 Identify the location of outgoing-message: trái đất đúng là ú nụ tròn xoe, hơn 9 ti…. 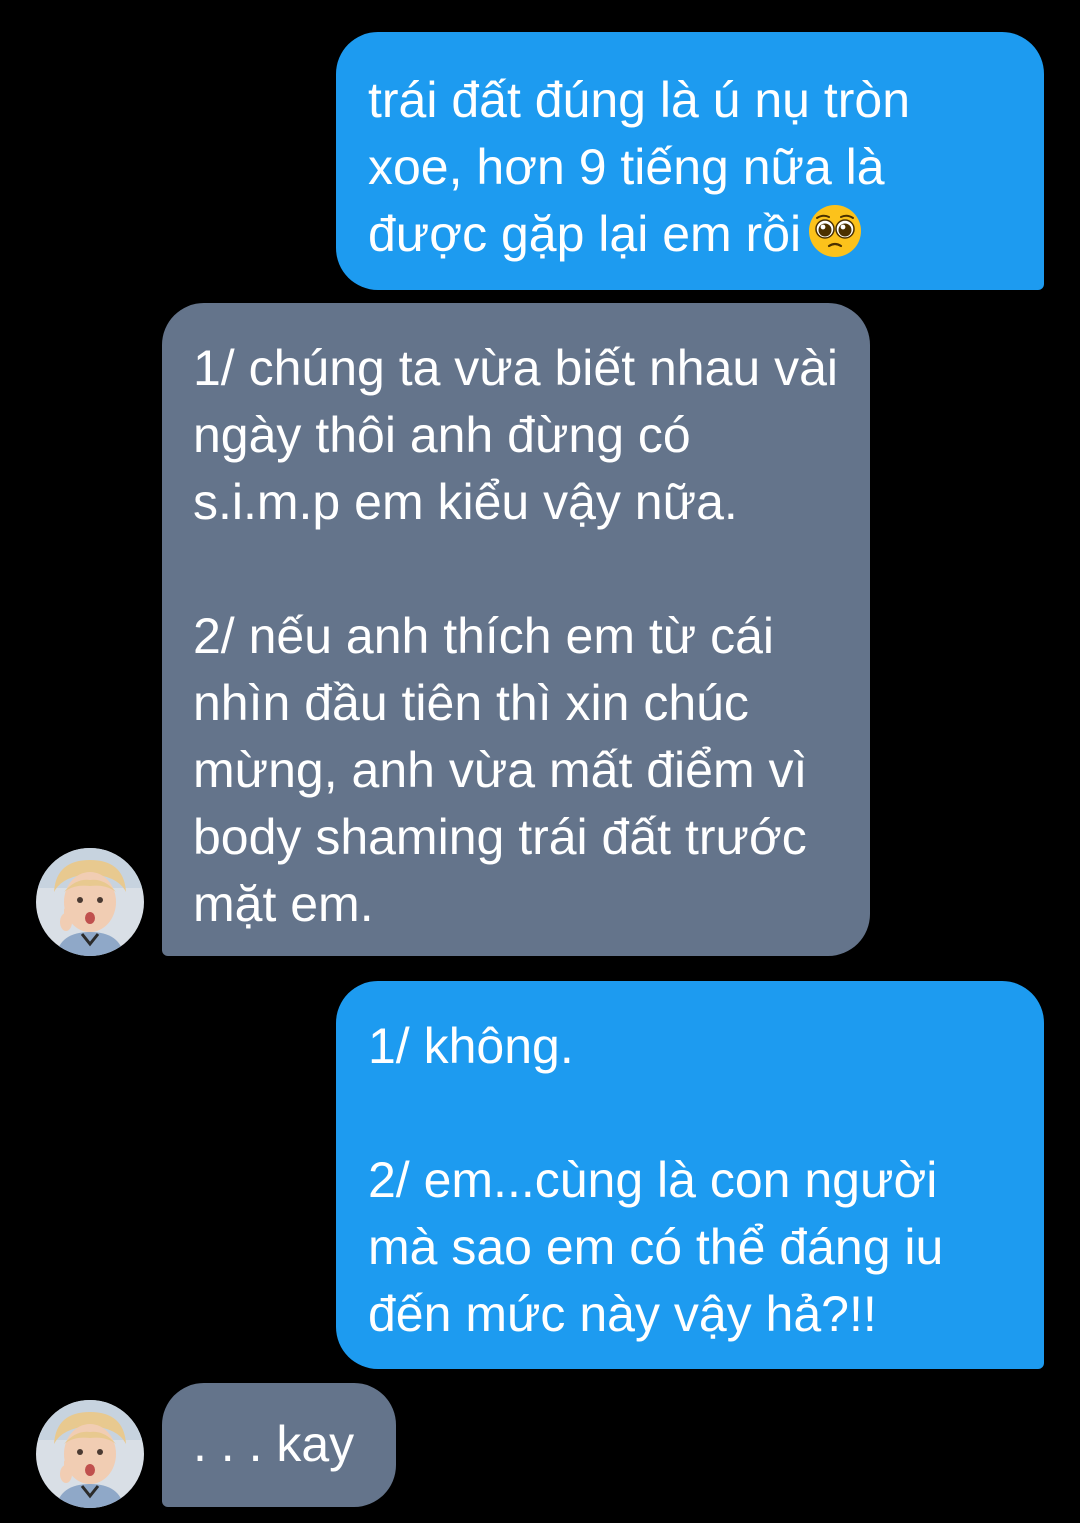
(690, 161).